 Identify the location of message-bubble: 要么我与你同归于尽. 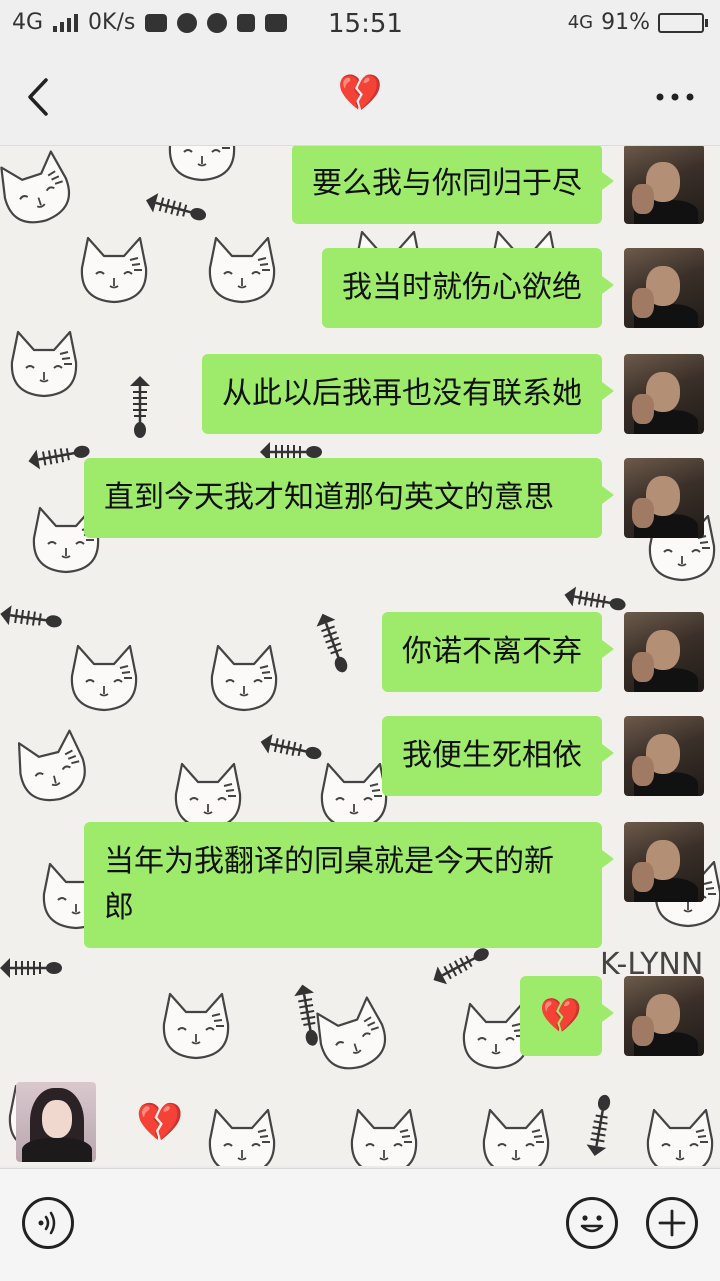
(453, 185).